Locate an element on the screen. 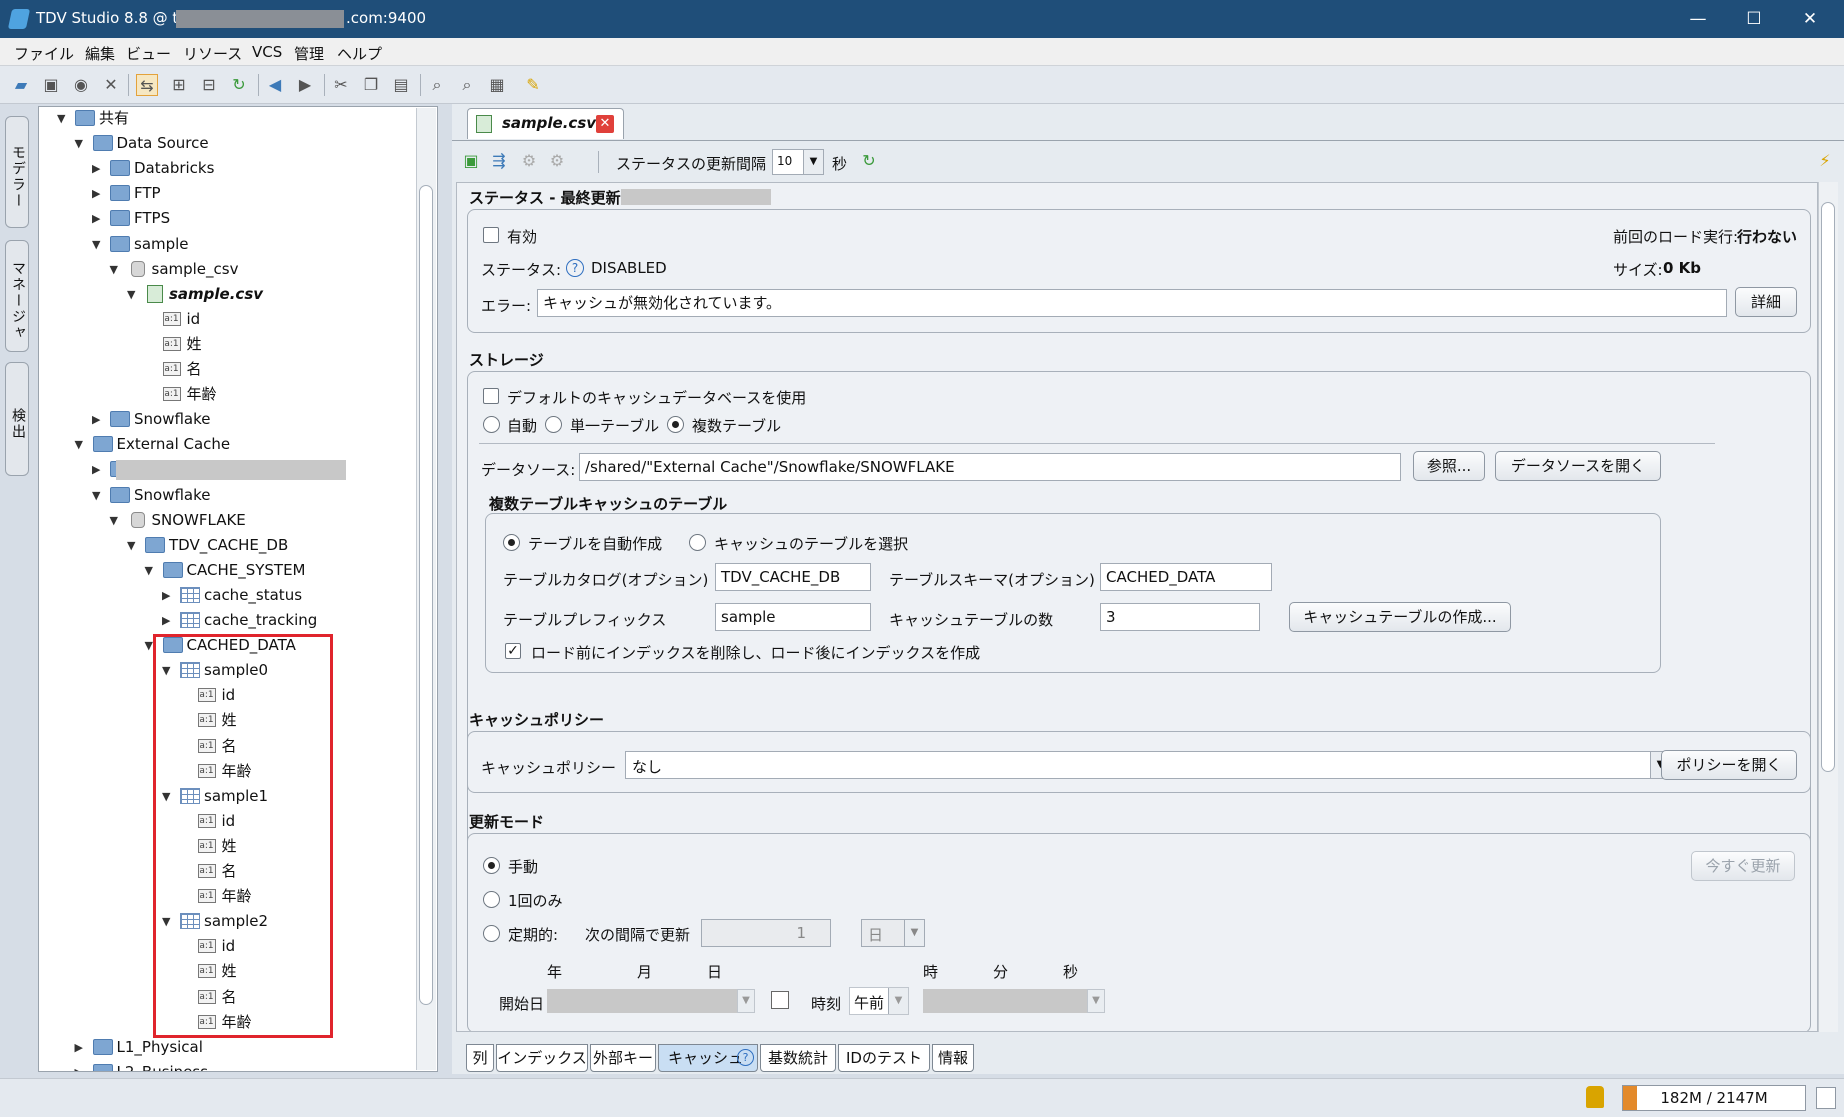 The height and width of the screenshot is (1117, 1844). open-policy-button: ポリシーを開く is located at coordinates (1729, 765).